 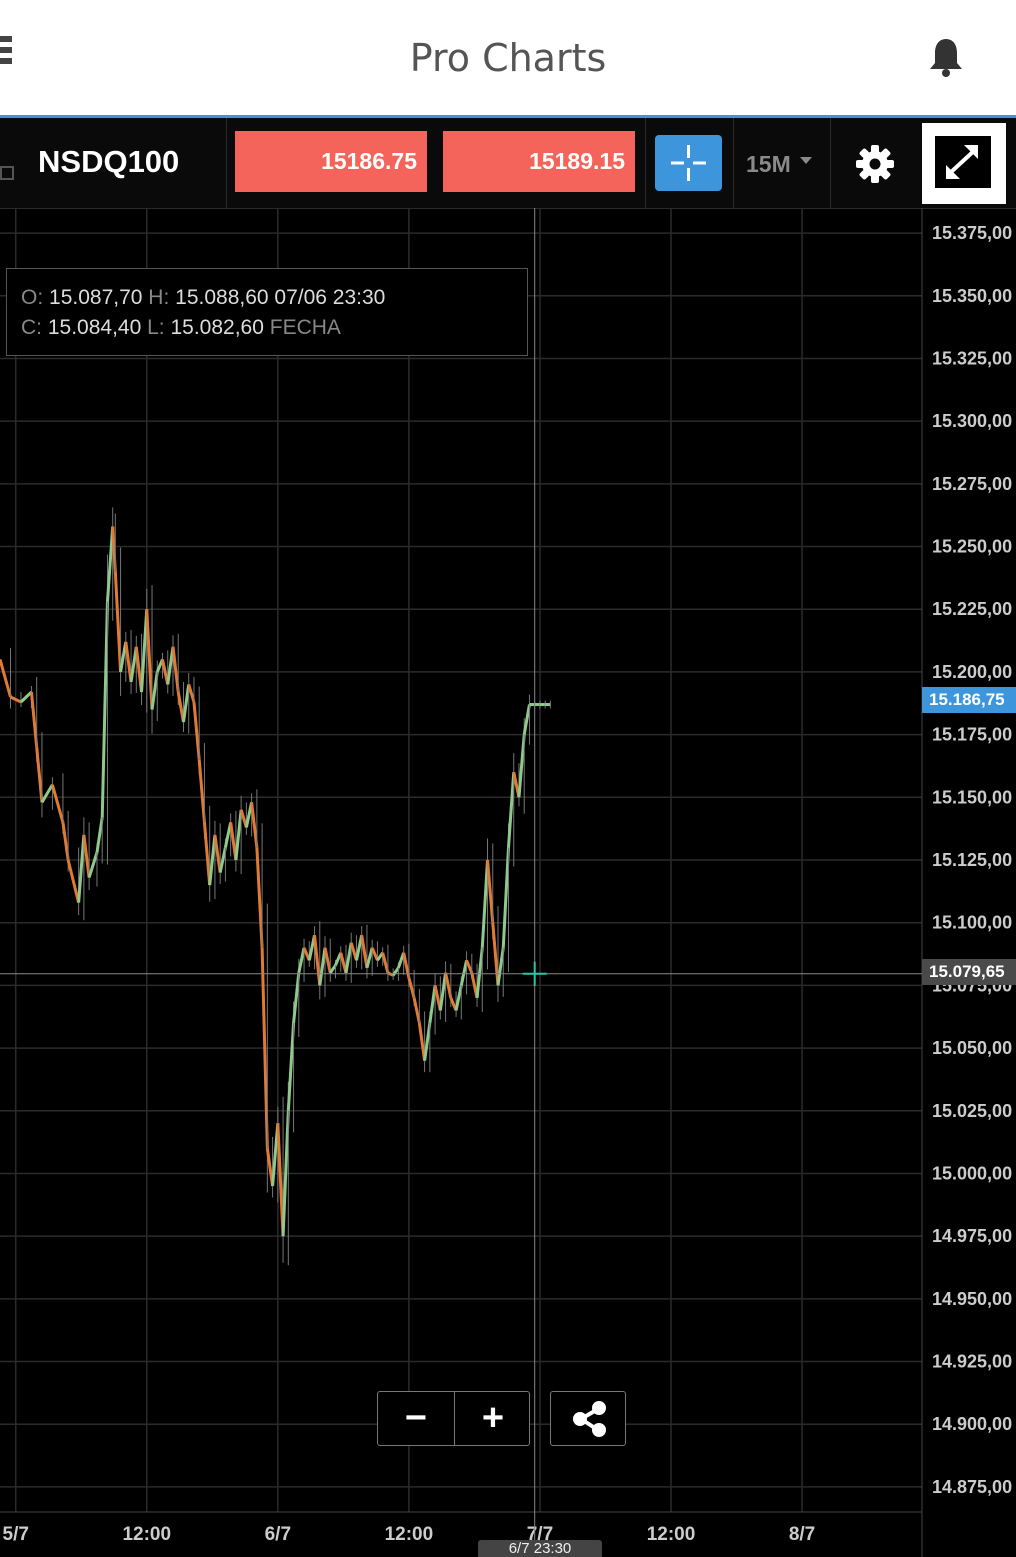 What do you see at coordinates (972, 547) in the screenshot?
I see `y-tick-label: 15.250,00` at bounding box center [972, 547].